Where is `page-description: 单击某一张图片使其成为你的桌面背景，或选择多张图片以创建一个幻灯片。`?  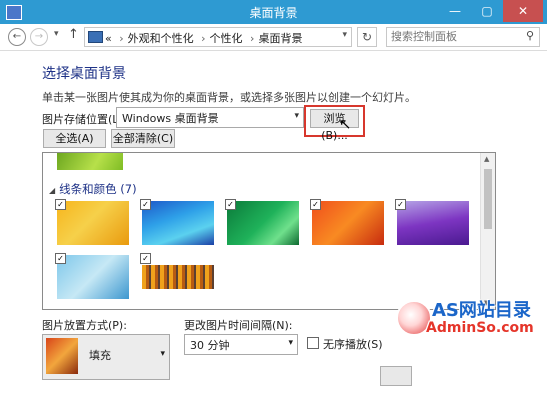
page-description: 单击某一张图片使其成为你的桌面背景，或选择多张图片以创建一个幻灯片。 is located at coordinates (229, 97).